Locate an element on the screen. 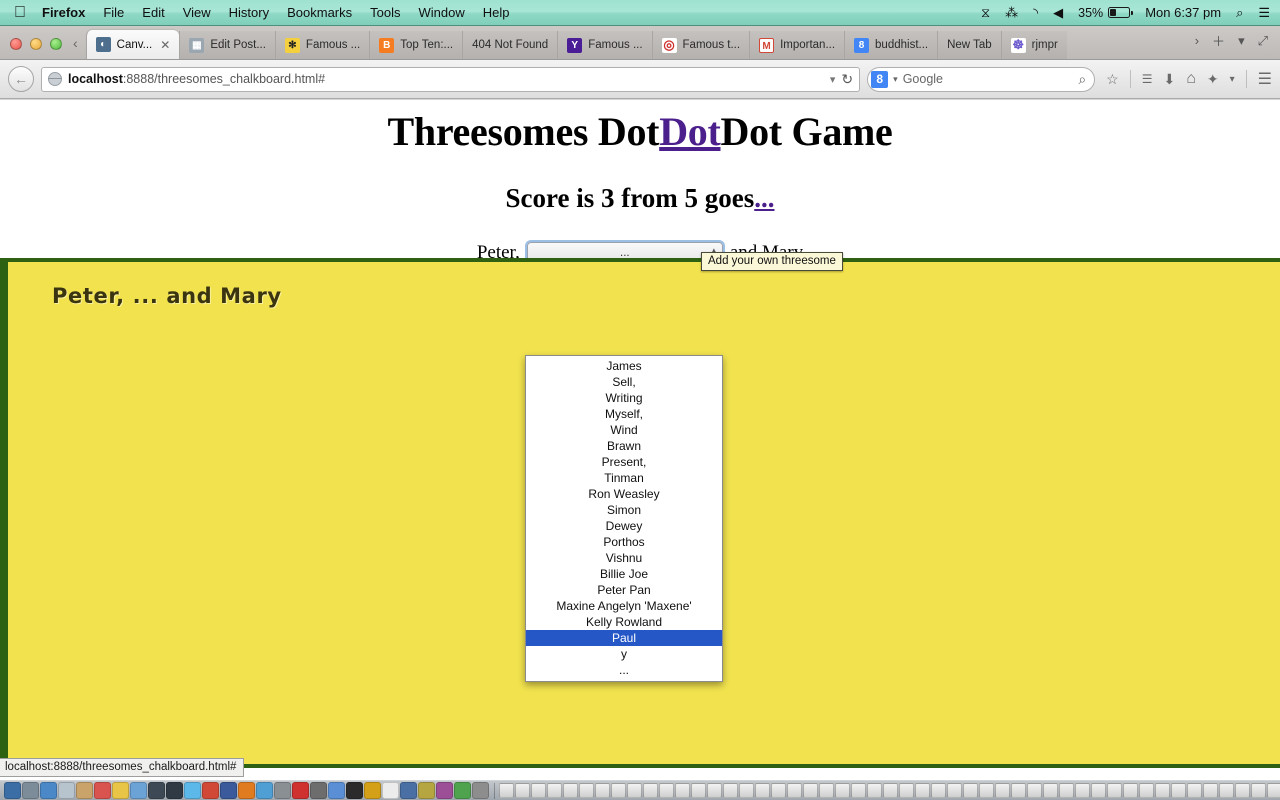 This screenshot has height=800, width=1280. browser-tab-4: 404 Not Found is located at coordinates (510, 45).